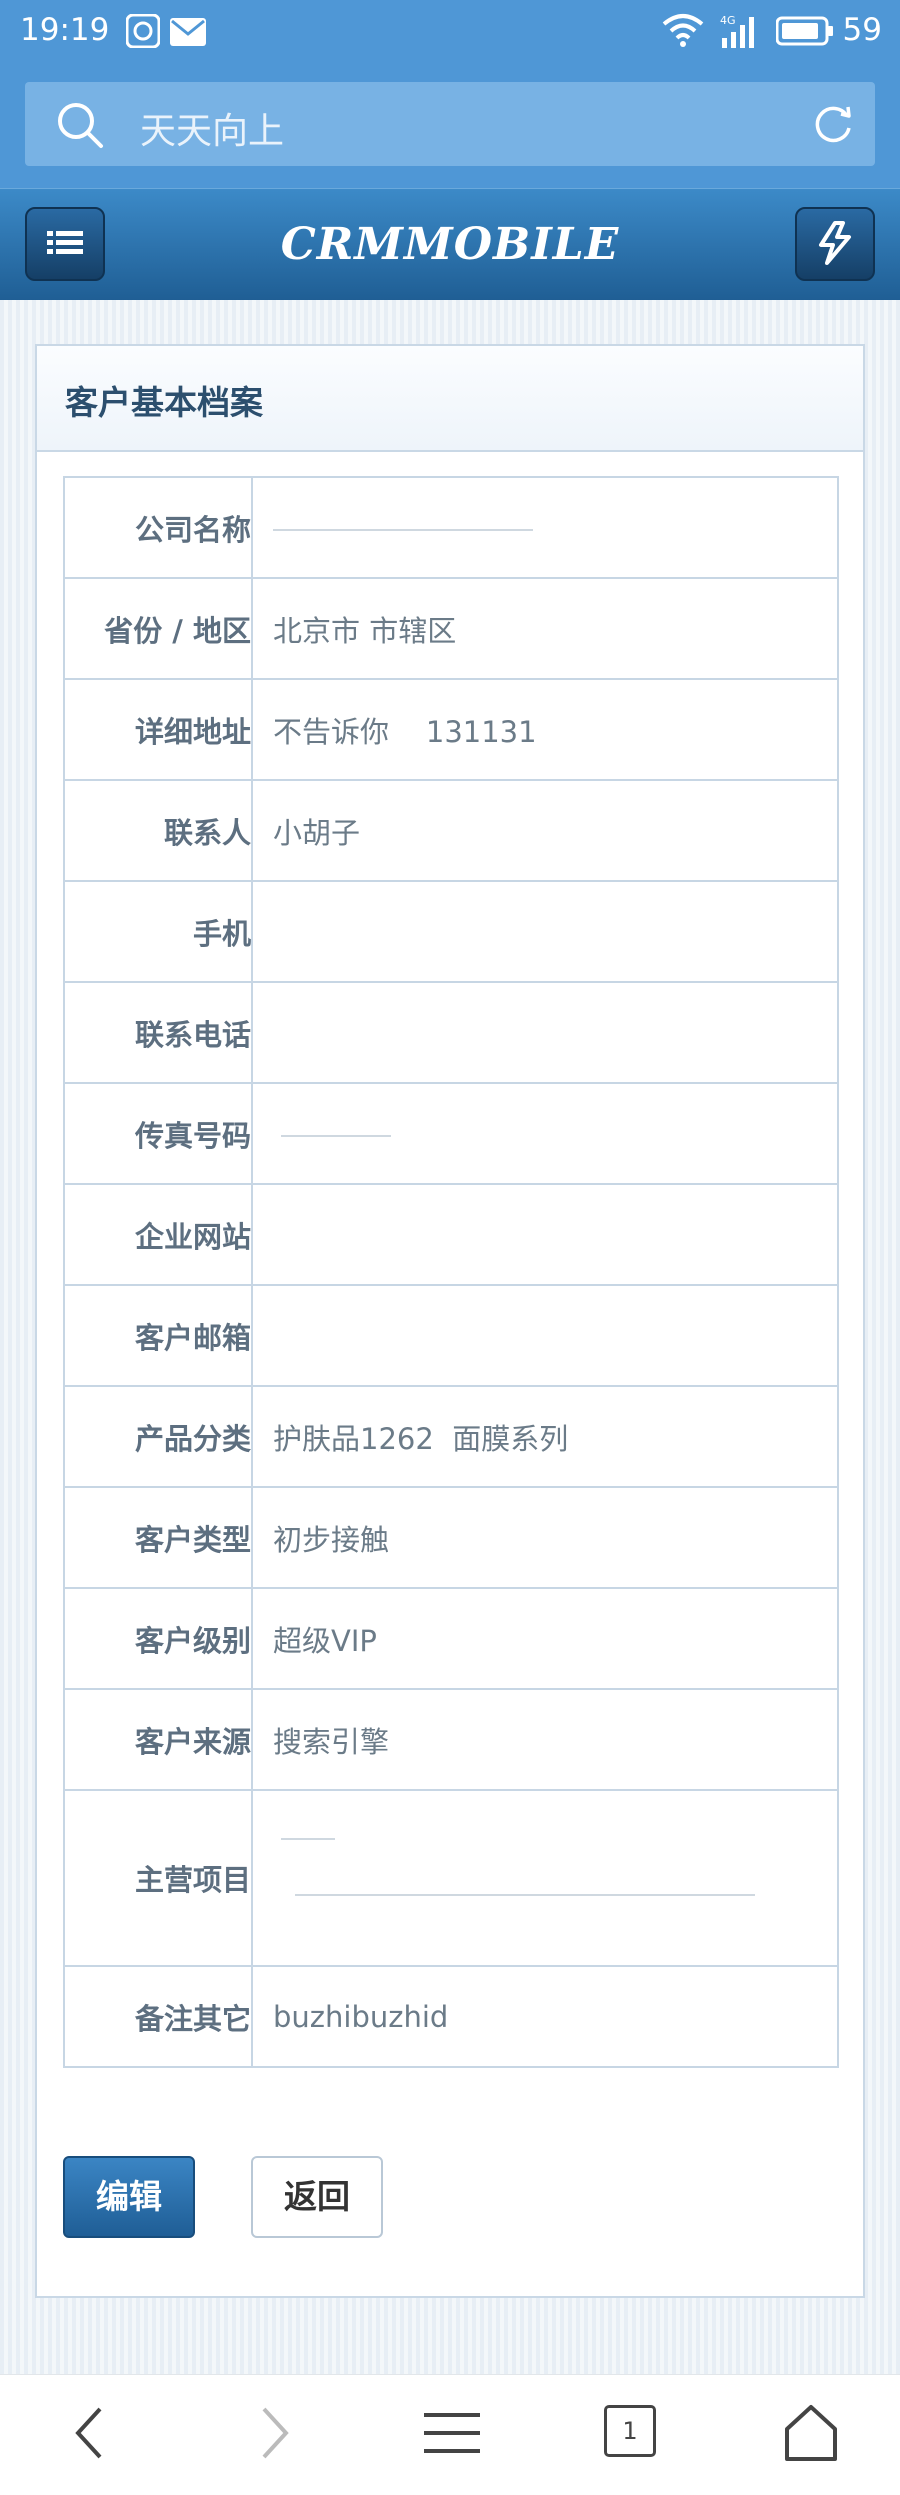  Describe the element at coordinates (555, 1878) in the screenshot. I see `redacted-block` at that location.